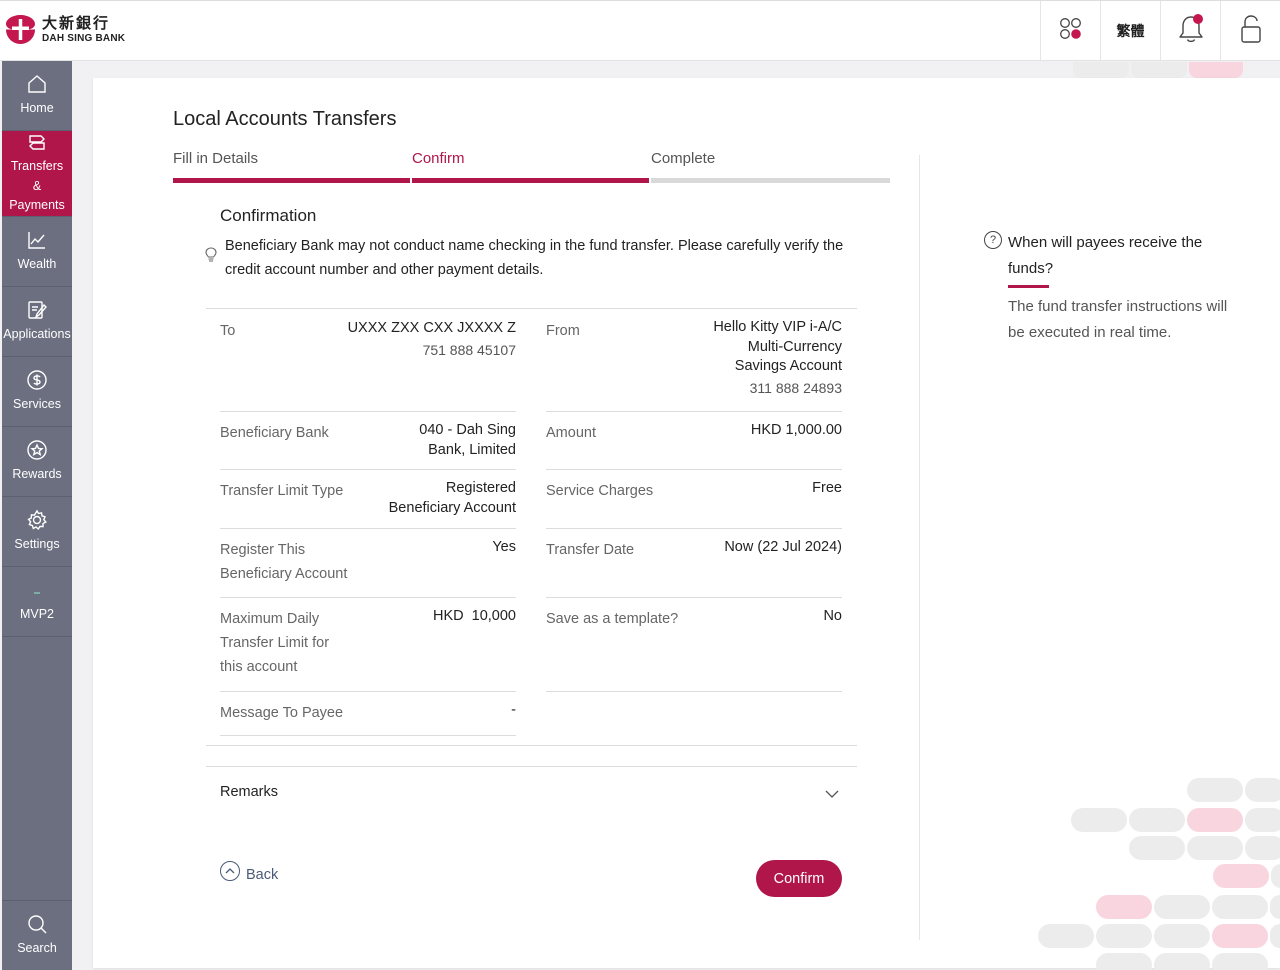  What do you see at coordinates (37, 252) in the screenshot?
I see `sidebar-item-wealth: Wealth` at bounding box center [37, 252].